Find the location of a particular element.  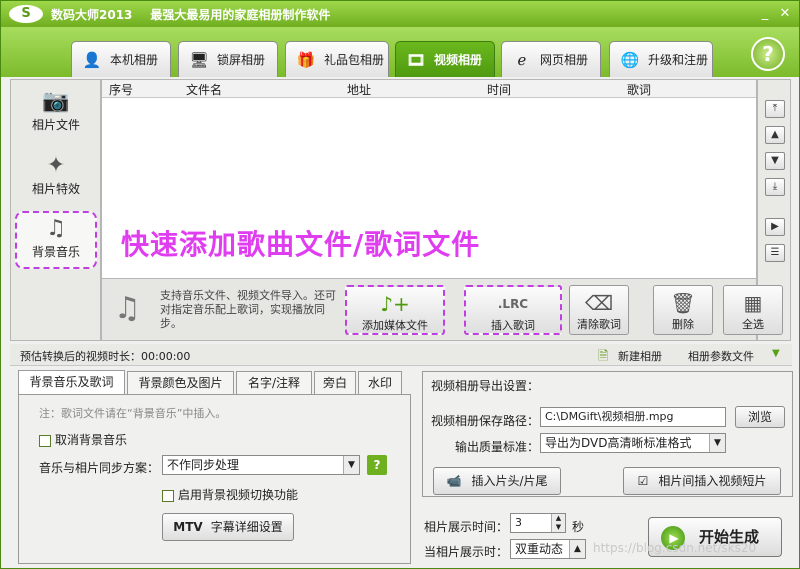

gift-icon: 🎁 is located at coordinates (306, 59).